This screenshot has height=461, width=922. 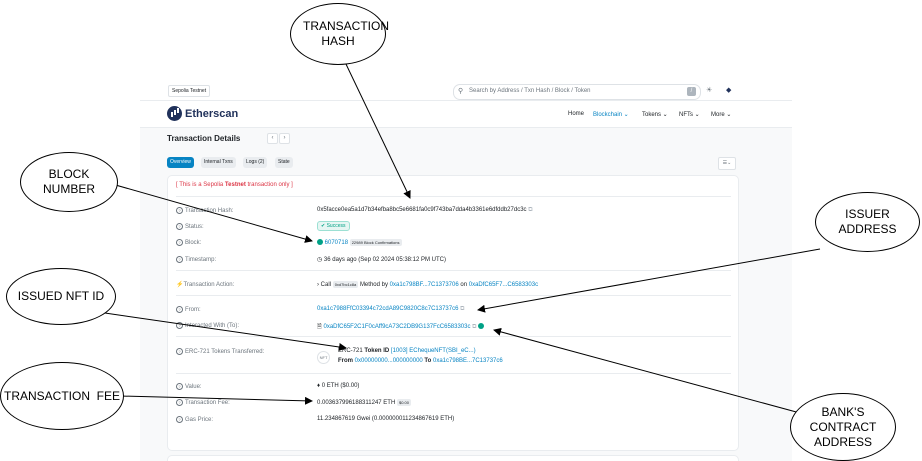 What do you see at coordinates (69, 182) in the screenshot?
I see `callout-block-number: BLOCK NUMBER` at bounding box center [69, 182].